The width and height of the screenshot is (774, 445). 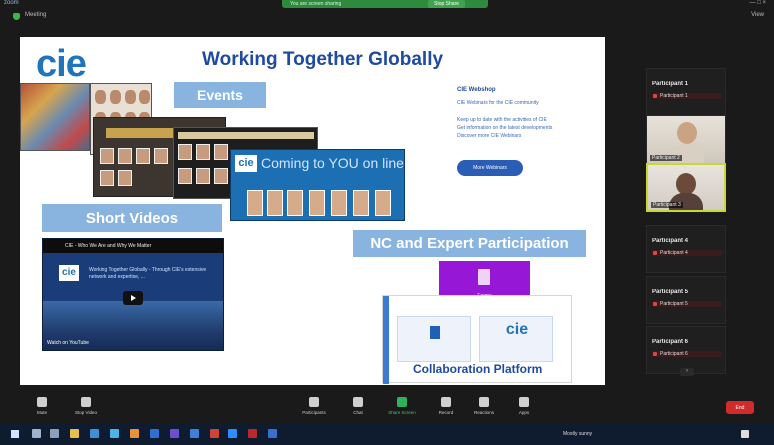 What do you see at coordinates (516, 339) in the screenshot?
I see `collab-card: cie` at bounding box center [516, 339].